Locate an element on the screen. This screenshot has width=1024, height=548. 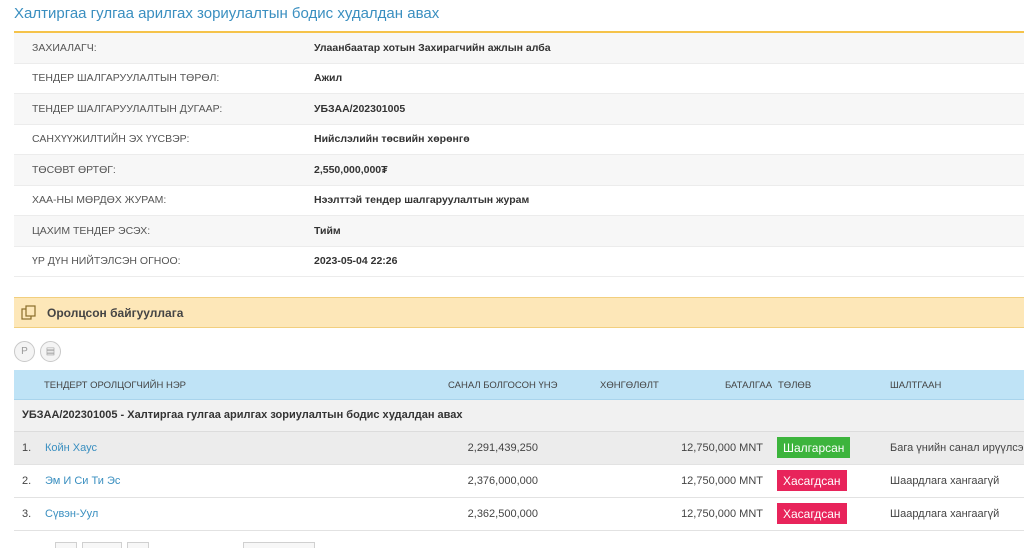
participant-link: Эм И Си Ти Эс is located at coordinates (82, 481).